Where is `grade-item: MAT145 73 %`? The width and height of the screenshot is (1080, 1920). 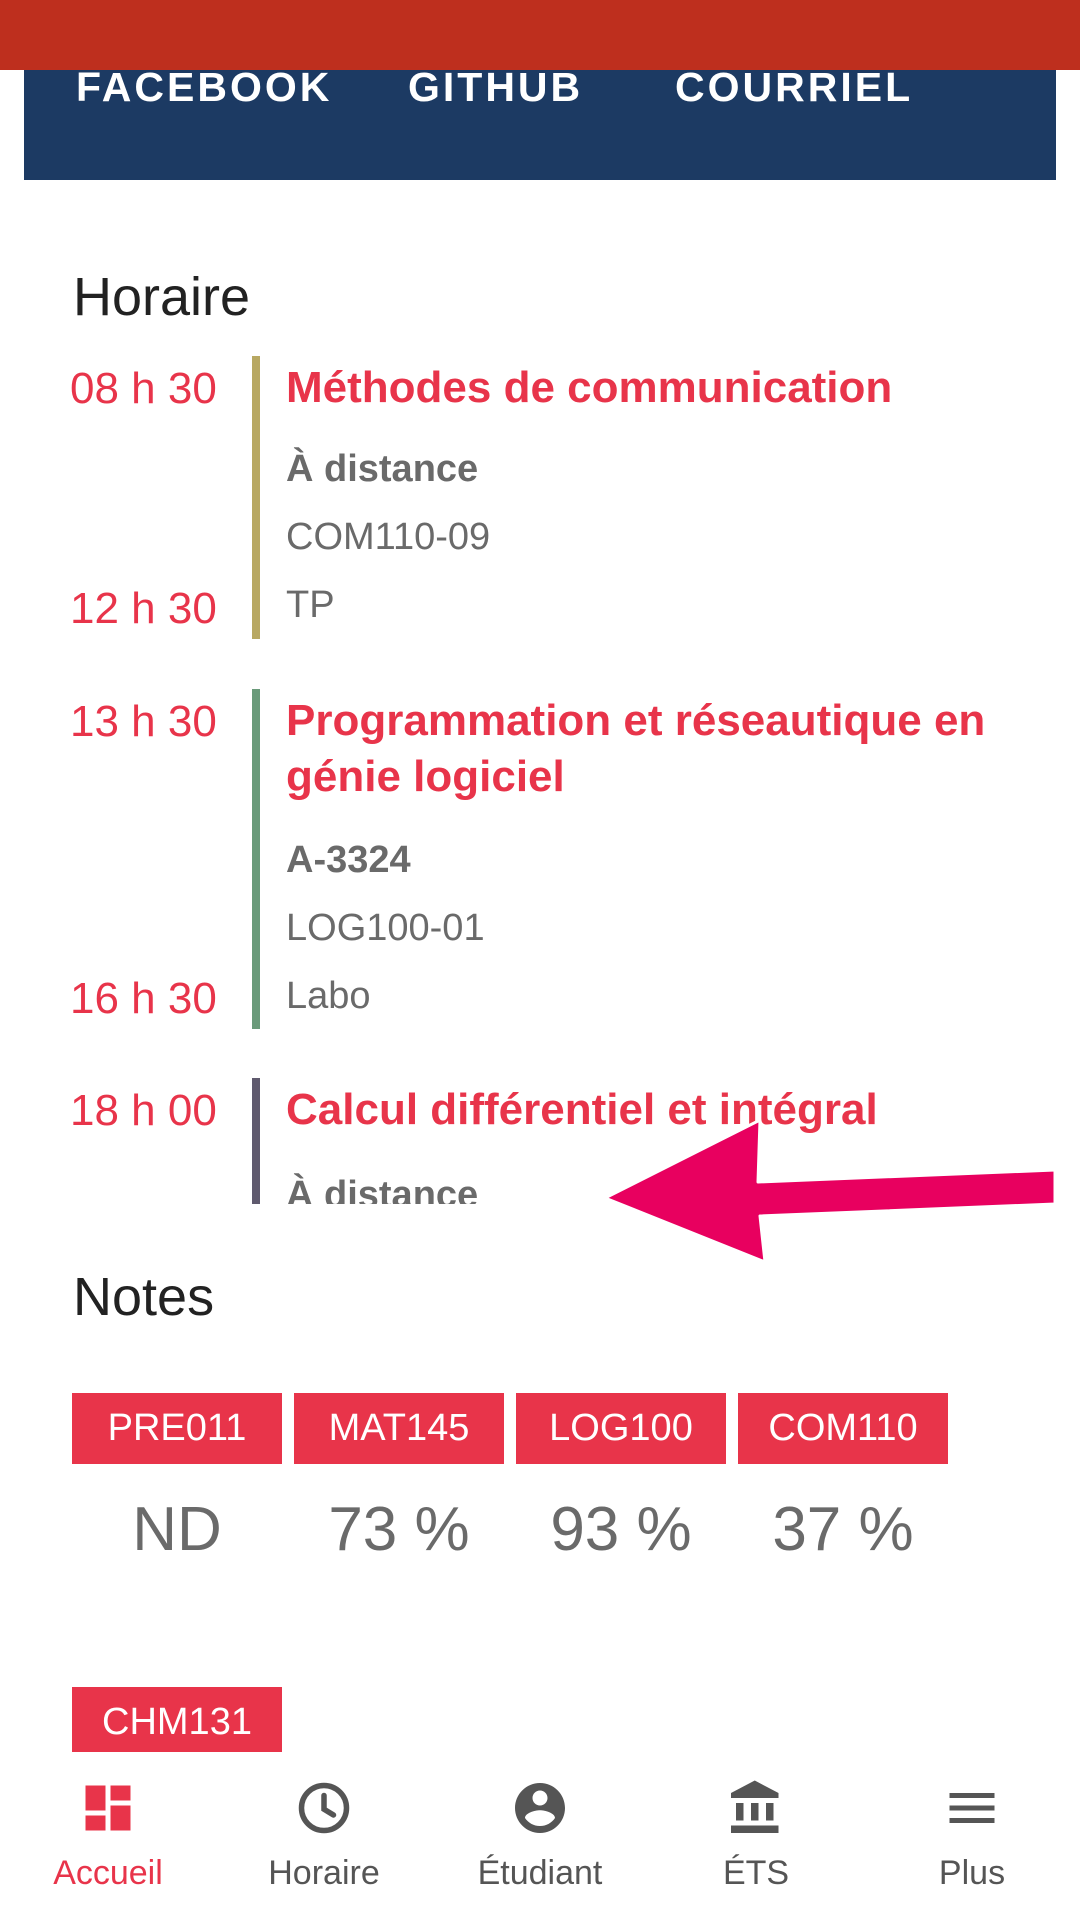
grade-item: MAT145 73 % is located at coordinates (399, 1479).